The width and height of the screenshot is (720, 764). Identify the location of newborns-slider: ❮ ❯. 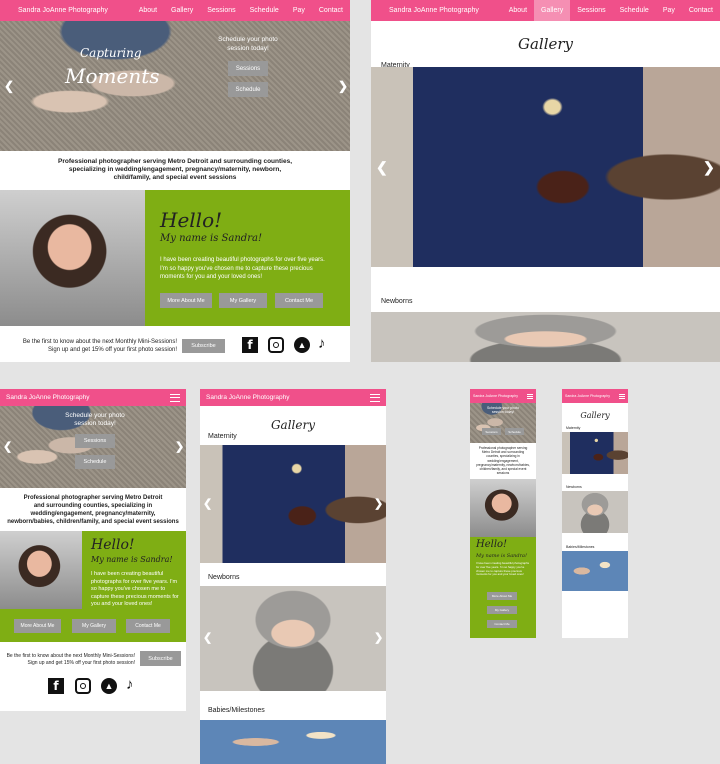
(293, 638).